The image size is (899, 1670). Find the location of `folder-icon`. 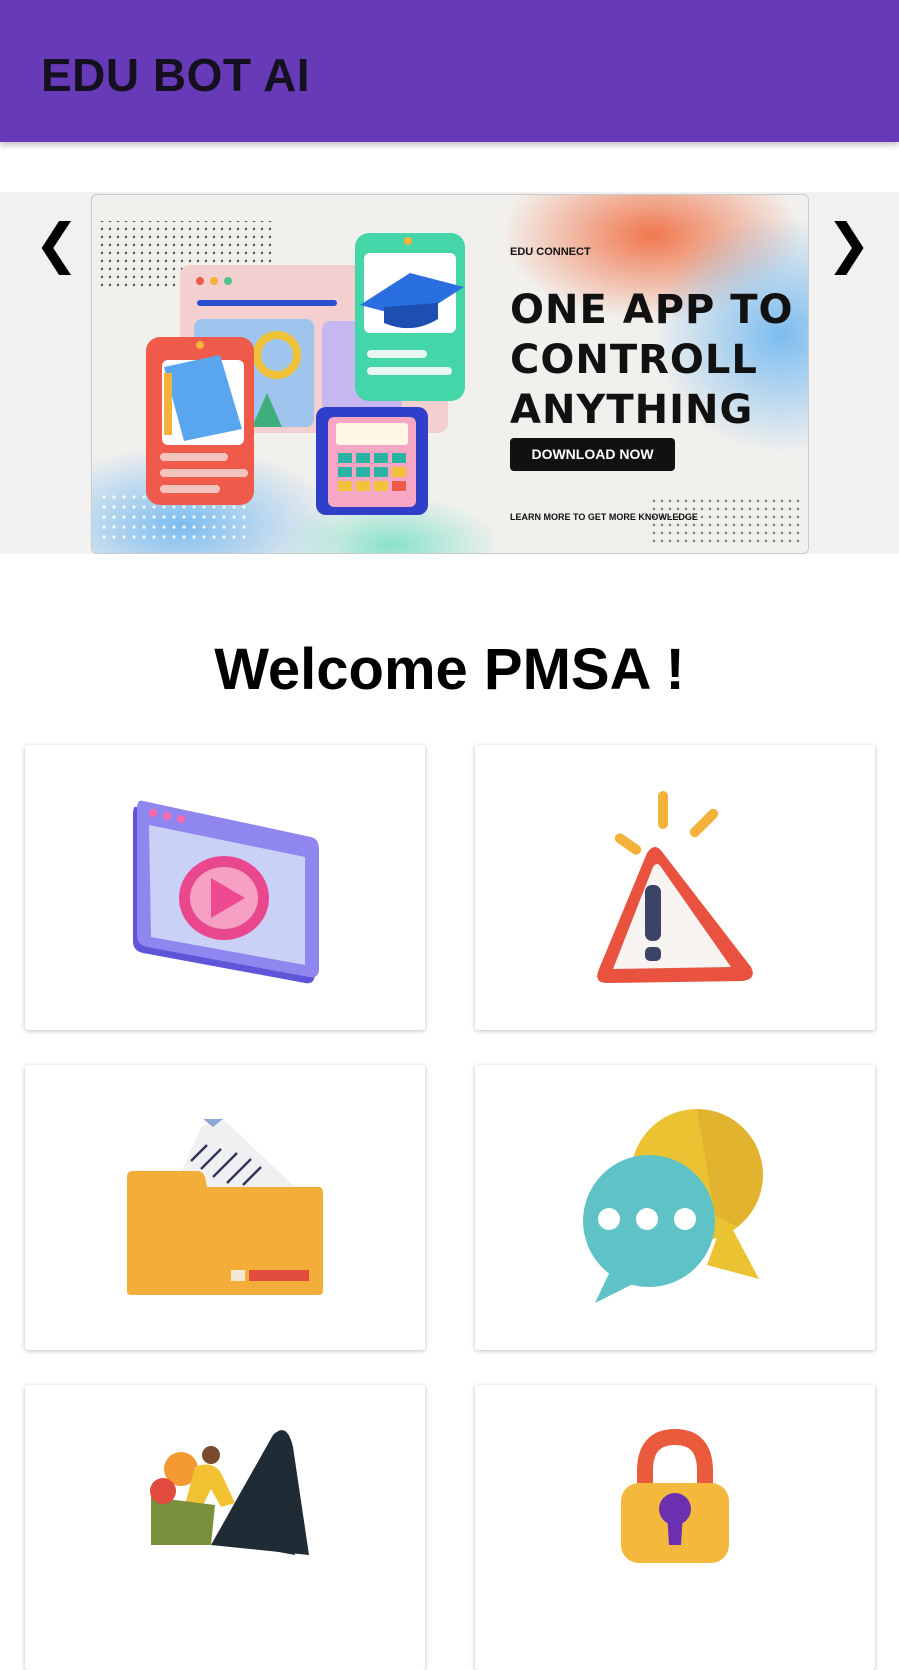

folder-icon is located at coordinates (225, 1206).